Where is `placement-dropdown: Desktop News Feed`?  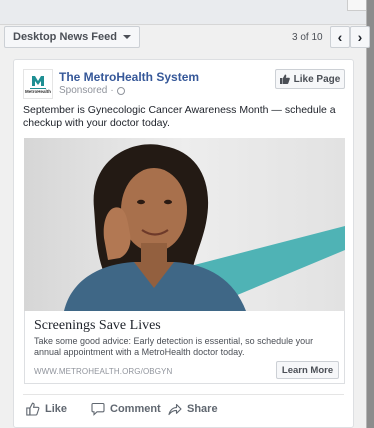 placement-dropdown: Desktop News Feed is located at coordinates (72, 37).